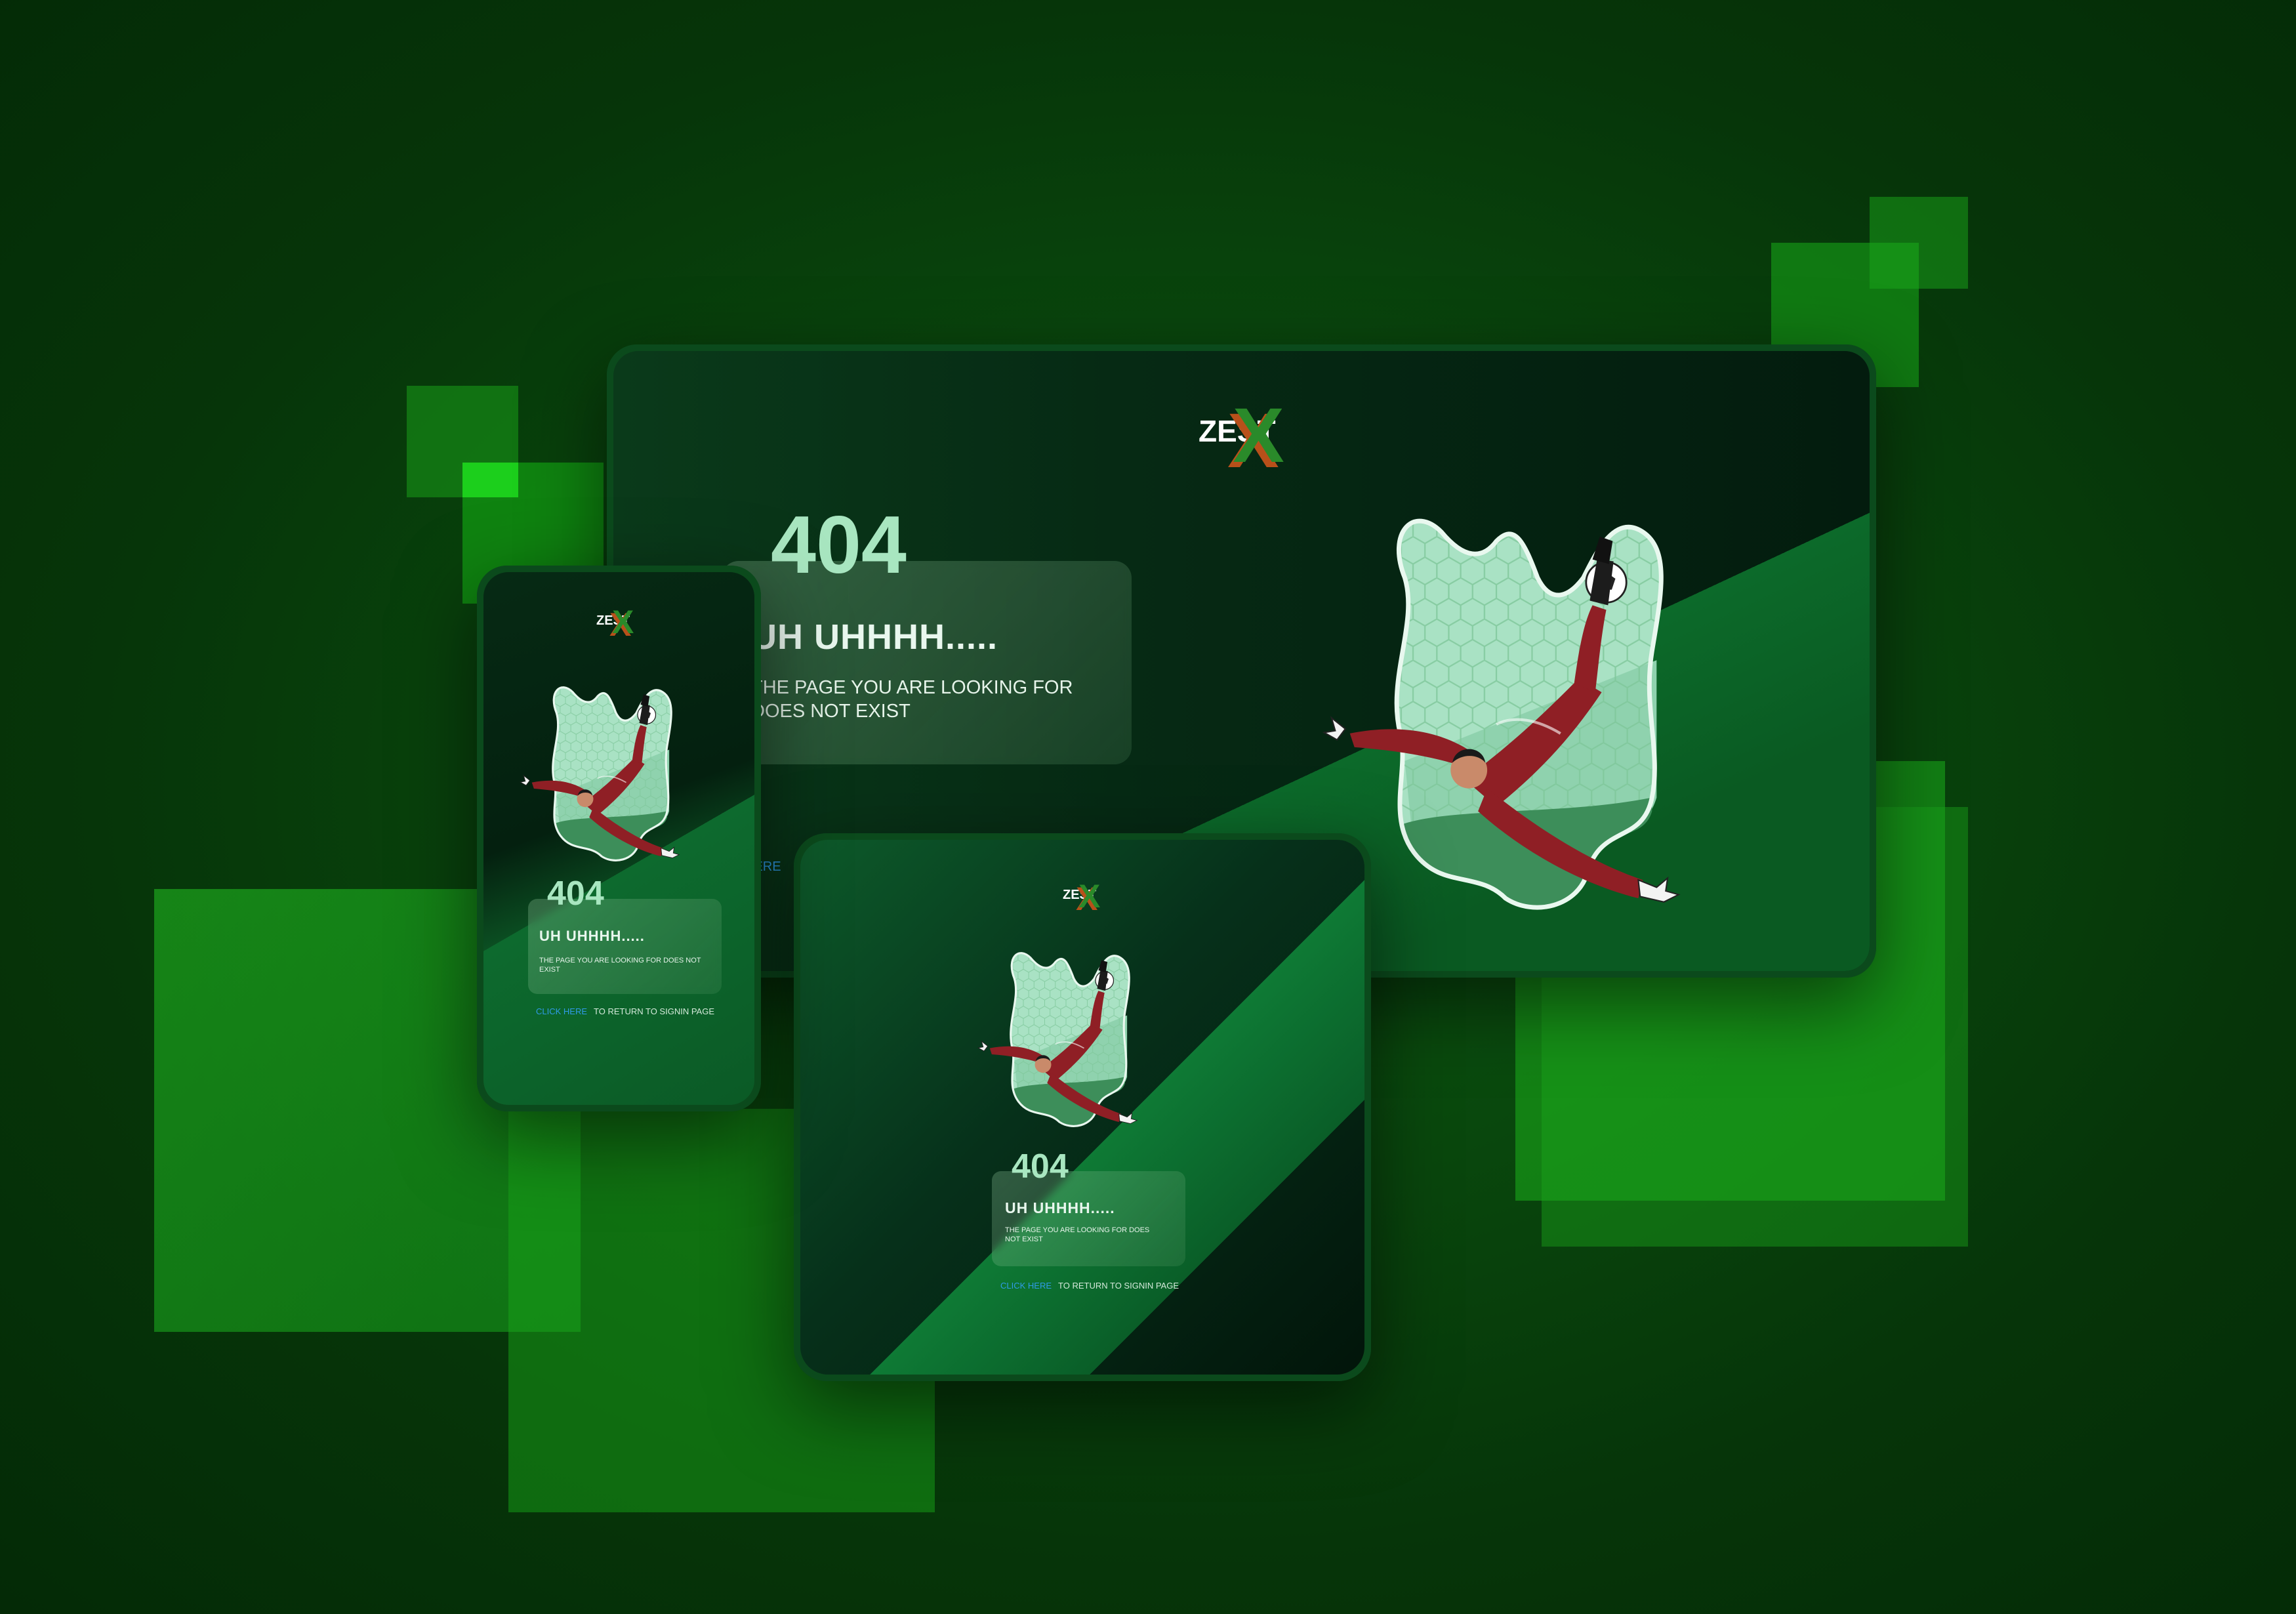  I want to click on tablet-404-code: 404, so click(1041, 1167).